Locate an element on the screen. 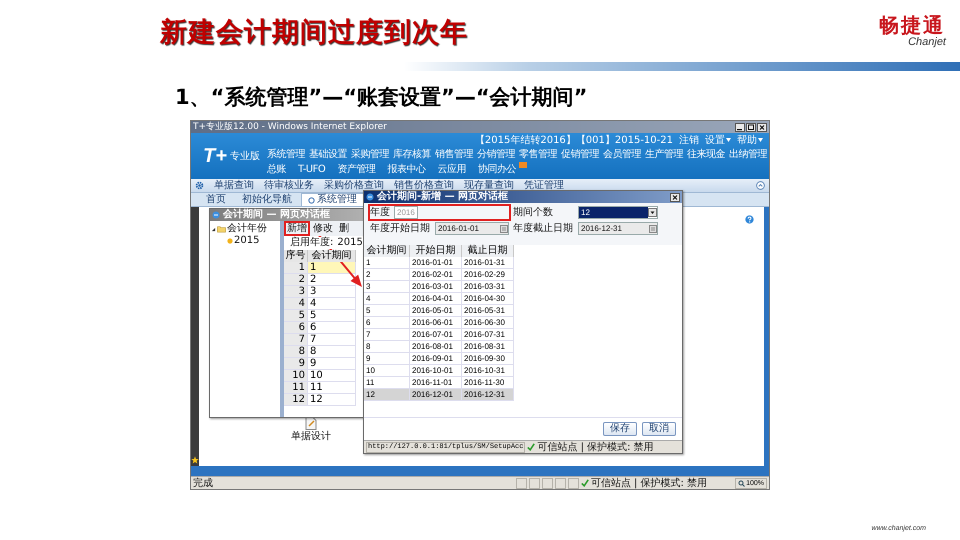 This screenshot has width=960, height=540. table-cell: 2016-08-31 is located at coordinates (488, 347).